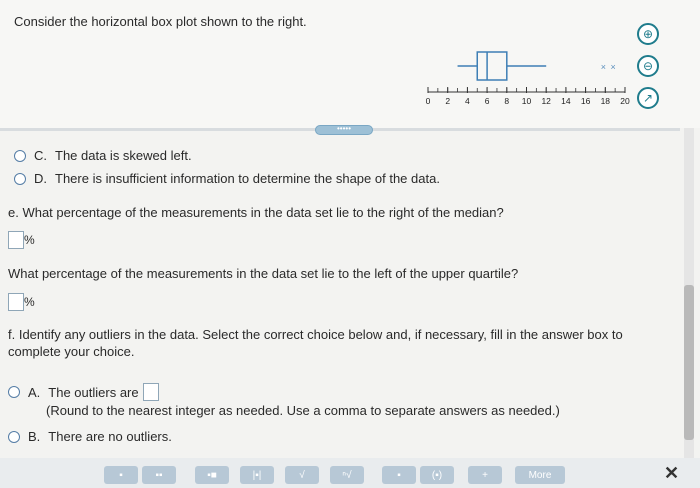  Describe the element at coordinates (150, 392) in the screenshot. I see `outliers-answer-box` at that location.